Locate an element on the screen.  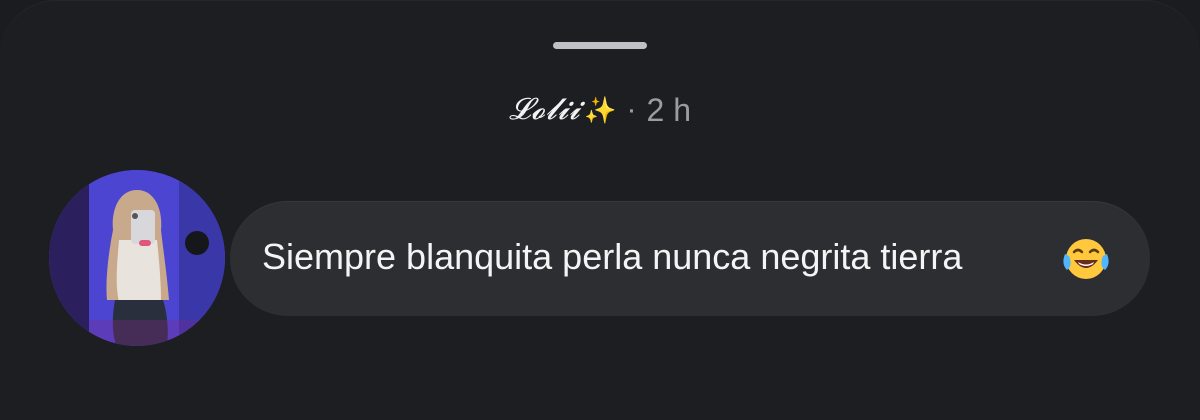
reply-header: 𝓛𝓸𝓵𝓲𝓲 ✨ · 2 h is located at coordinates (600, 110).